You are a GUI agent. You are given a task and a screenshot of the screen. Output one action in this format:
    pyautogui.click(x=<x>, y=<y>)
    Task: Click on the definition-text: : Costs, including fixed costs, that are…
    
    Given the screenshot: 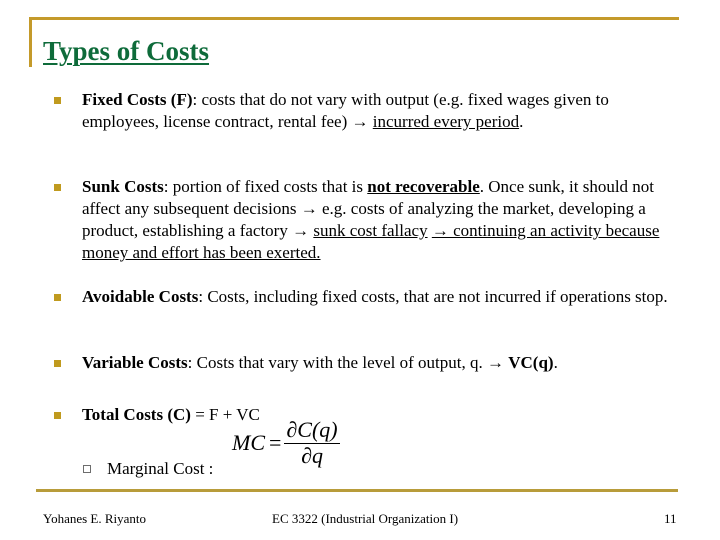 What is the action you would take?
    pyautogui.click(x=433, y=296)
    